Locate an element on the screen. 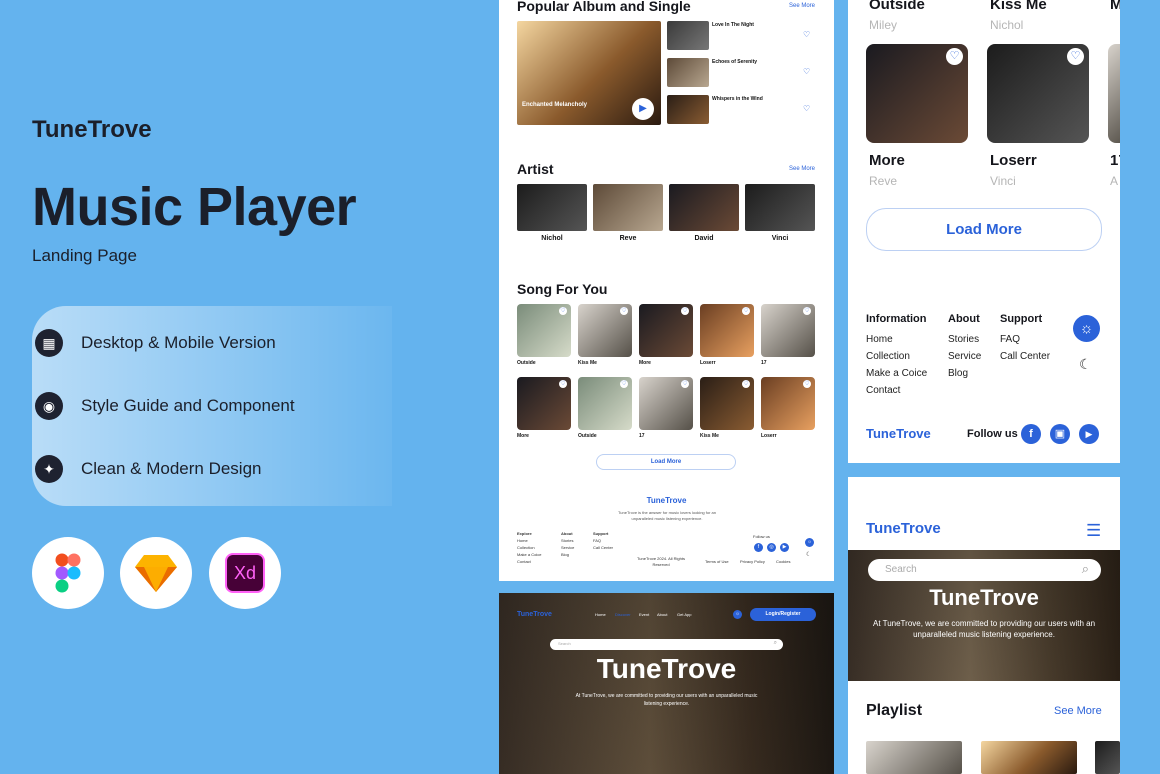 This screenshot has width=1160, height=774. popular-section-title: Popular Album and Single is located at coordinates (604, 7).